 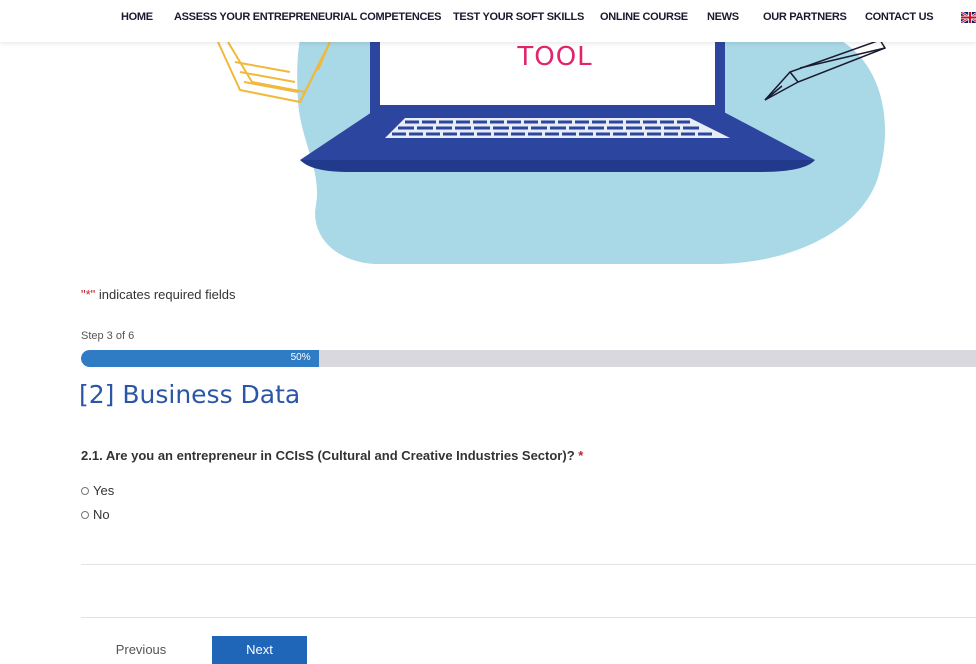 I want to click on radio-option-yes: Yes, so click(x=97, y=490).